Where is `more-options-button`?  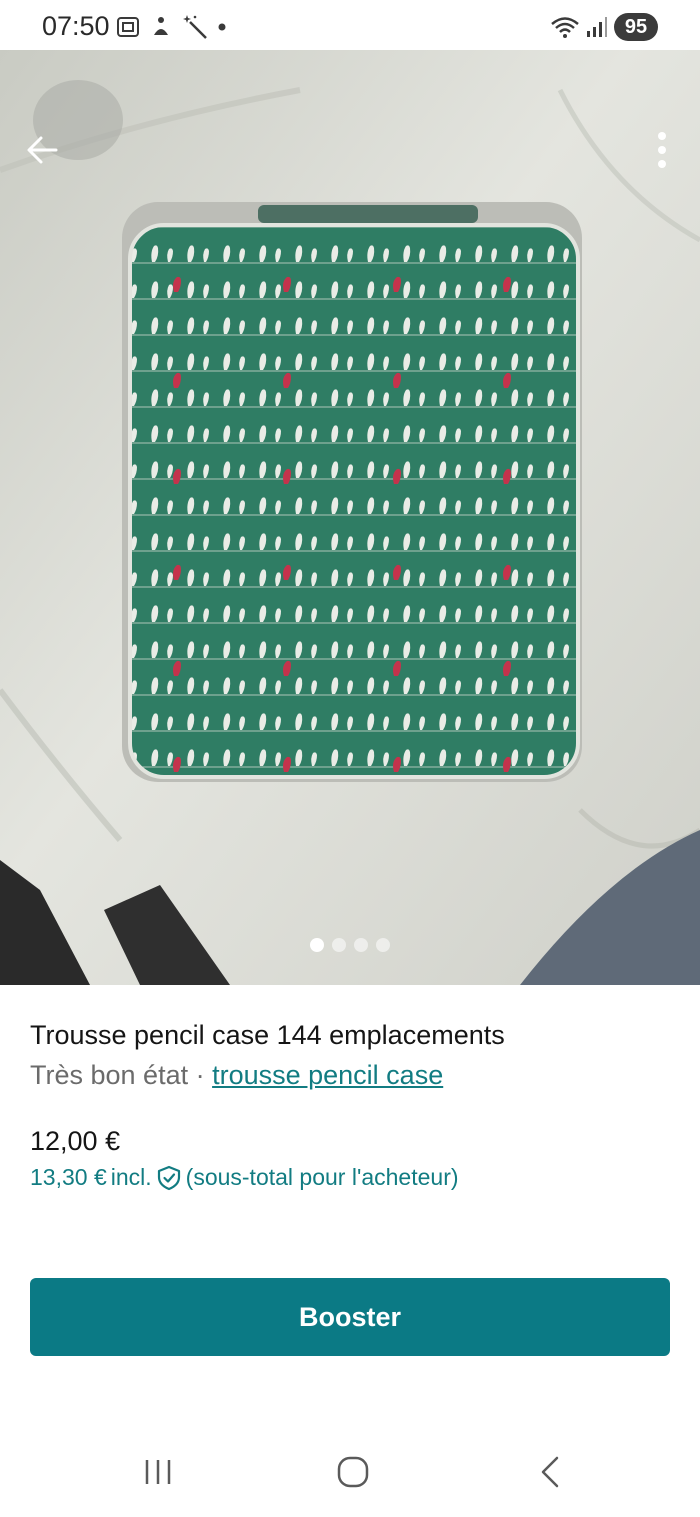
more-options-button is located at coordinates (662, 150).